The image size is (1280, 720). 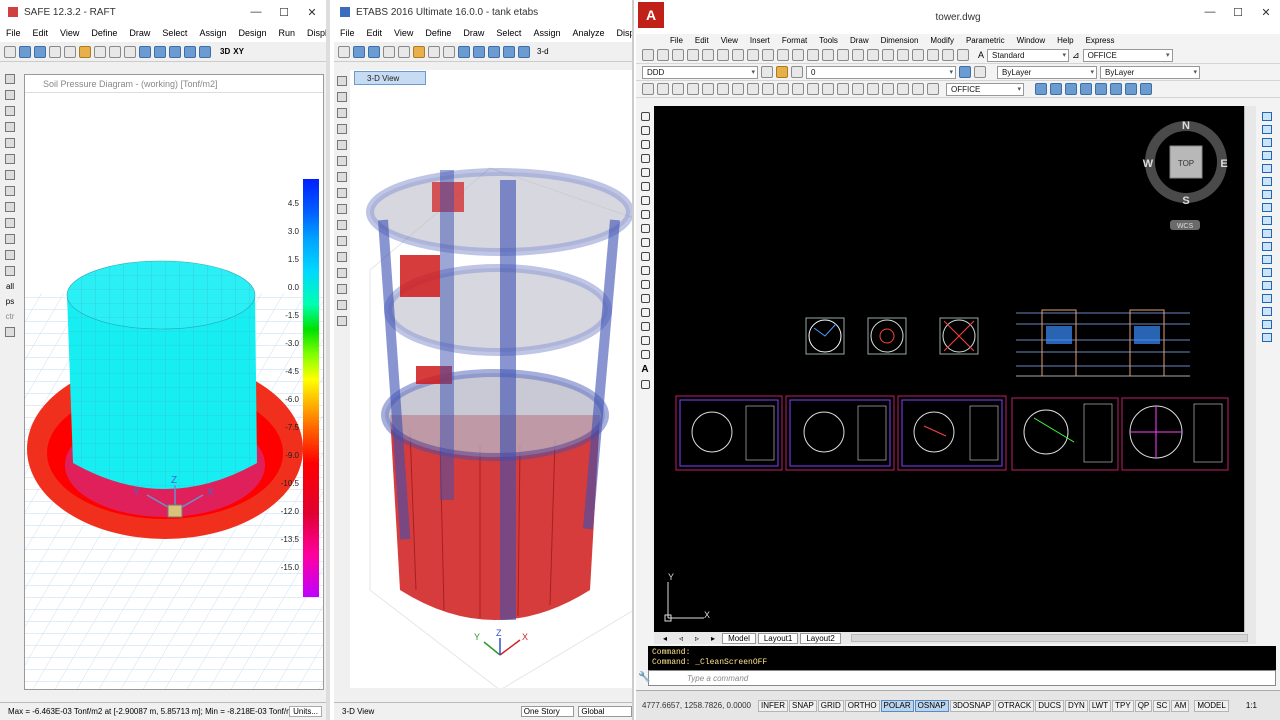 What do you see at coordinates (1071, 89) in the screenshot?
I see `ucs-world-icon` at bounding box center [1071, 89].